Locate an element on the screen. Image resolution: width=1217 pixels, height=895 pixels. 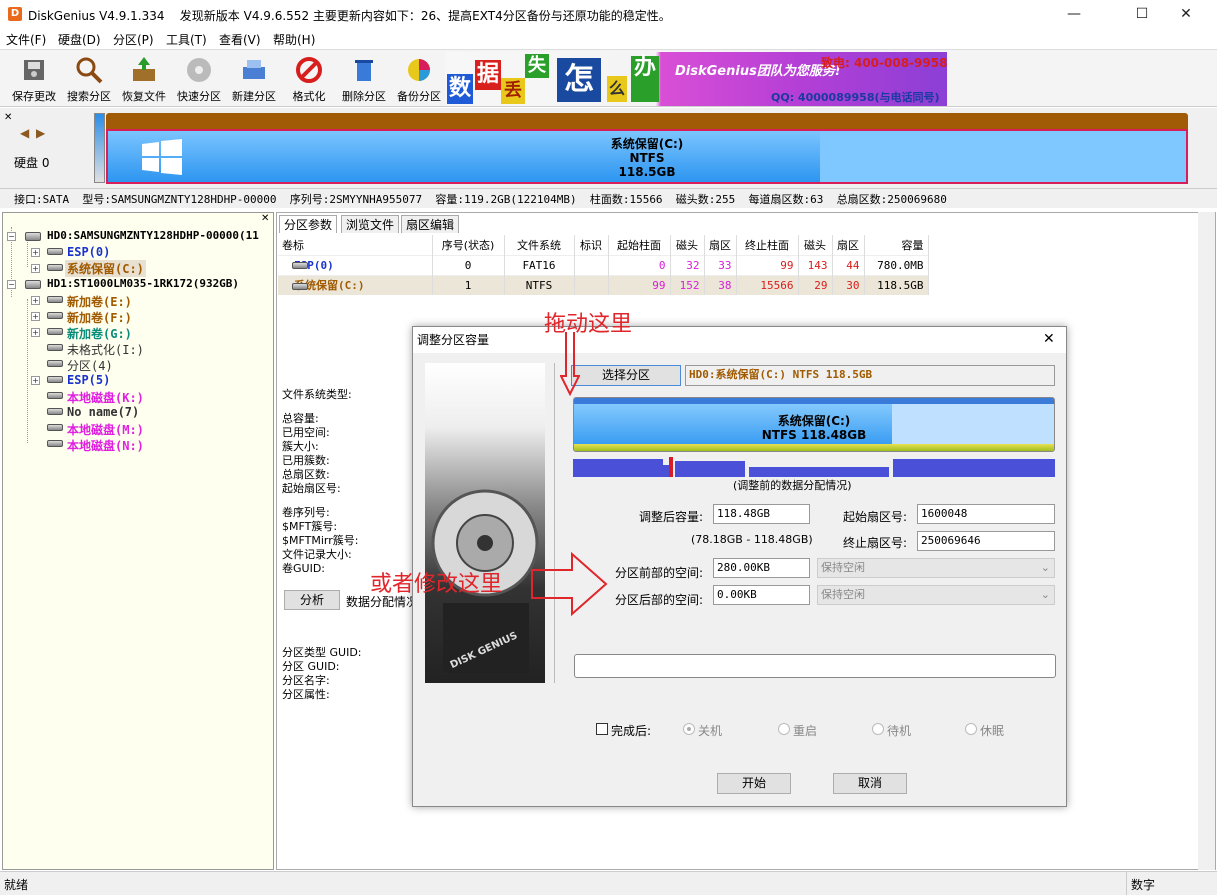
col-end-sector: 扇区 is located at coordinates (848, 245).